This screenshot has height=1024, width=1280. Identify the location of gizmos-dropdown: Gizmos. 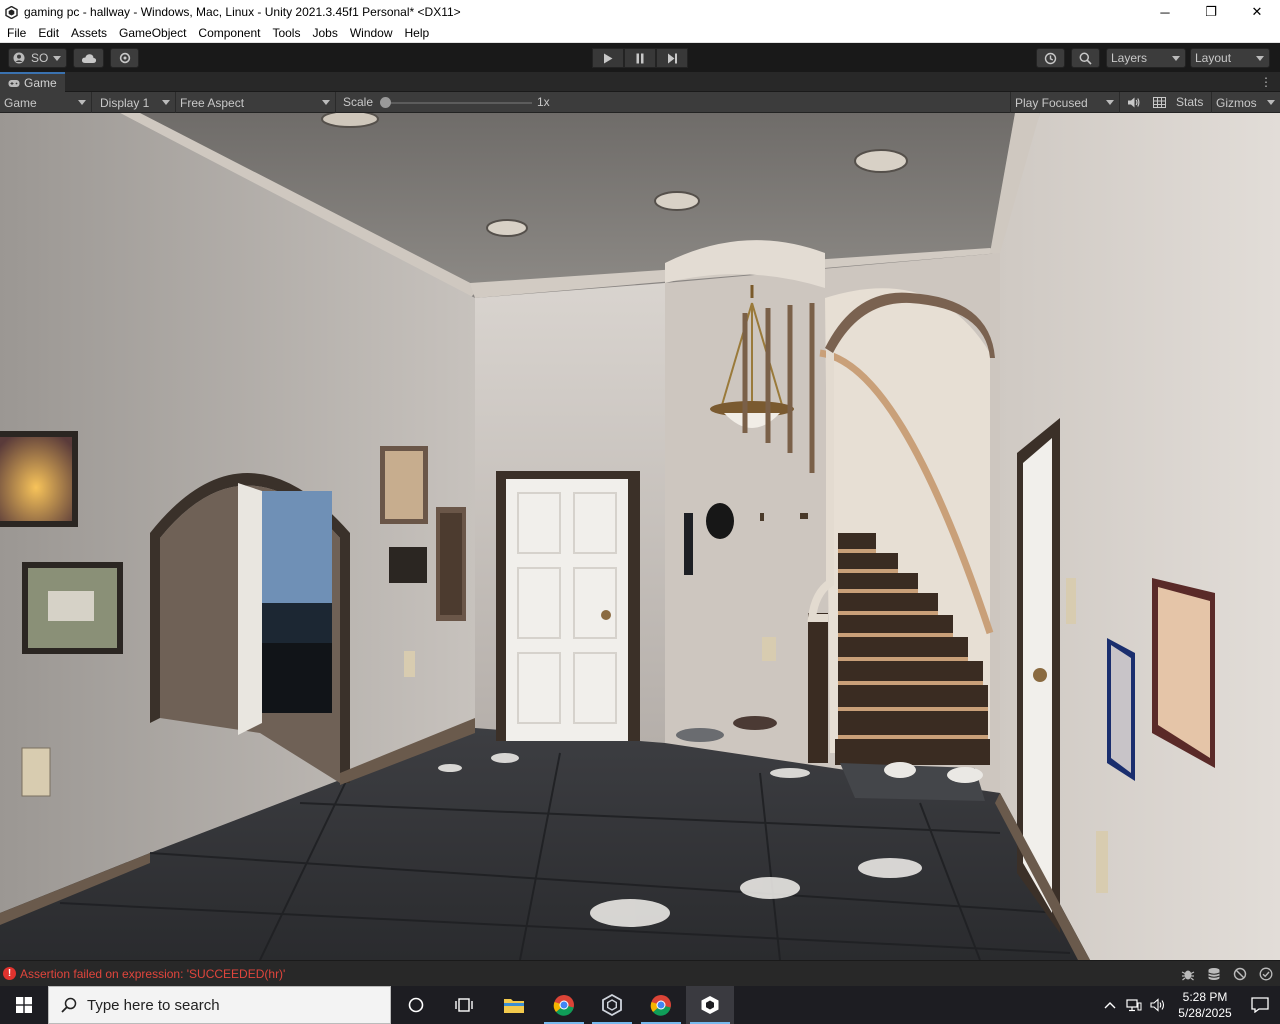
(1245, 102).